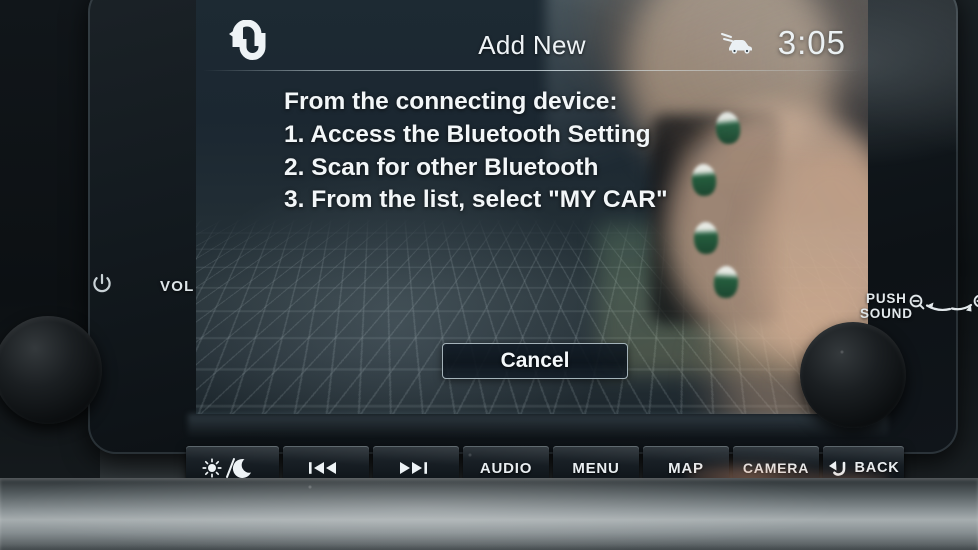 This screenshot has width=978, height=550. What do you see at coordinates (975, 301) in the screenshot?
I see `zoom-in-icon` at bounding box center [975, 301].